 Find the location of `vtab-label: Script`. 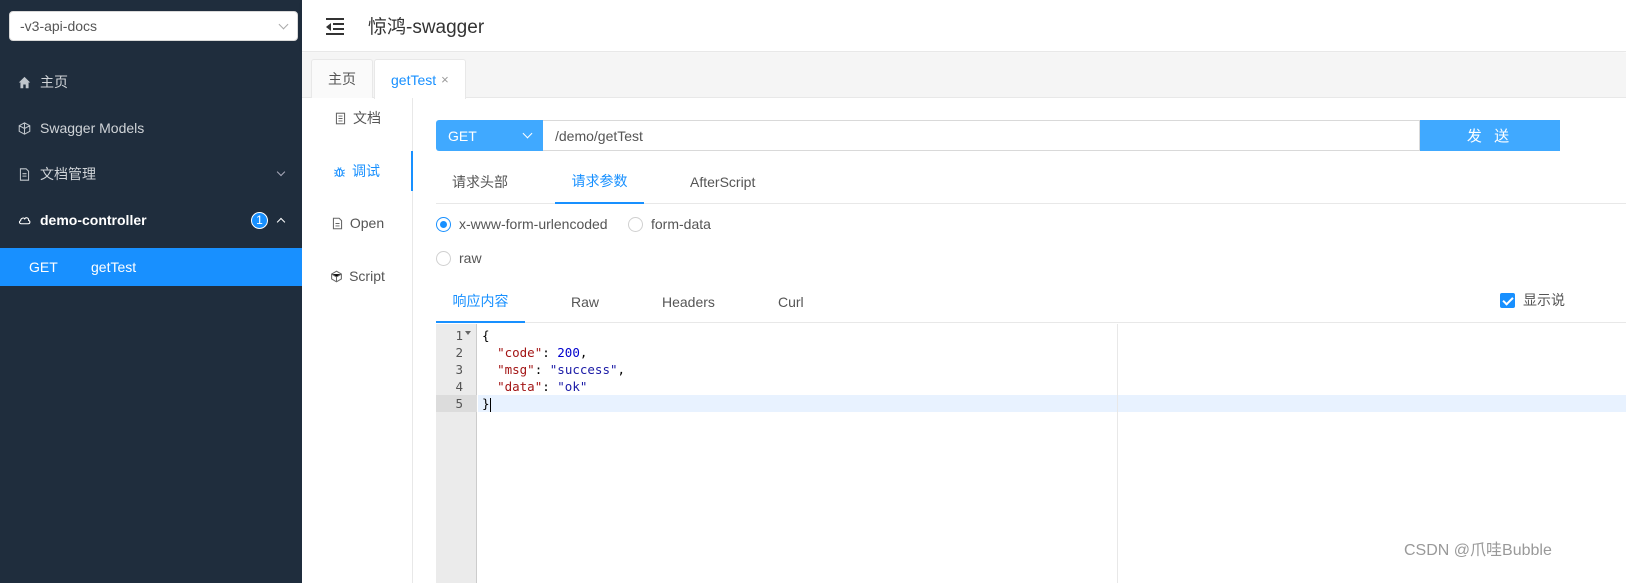

vtab-label: Script is located at coordinates (367, 276).